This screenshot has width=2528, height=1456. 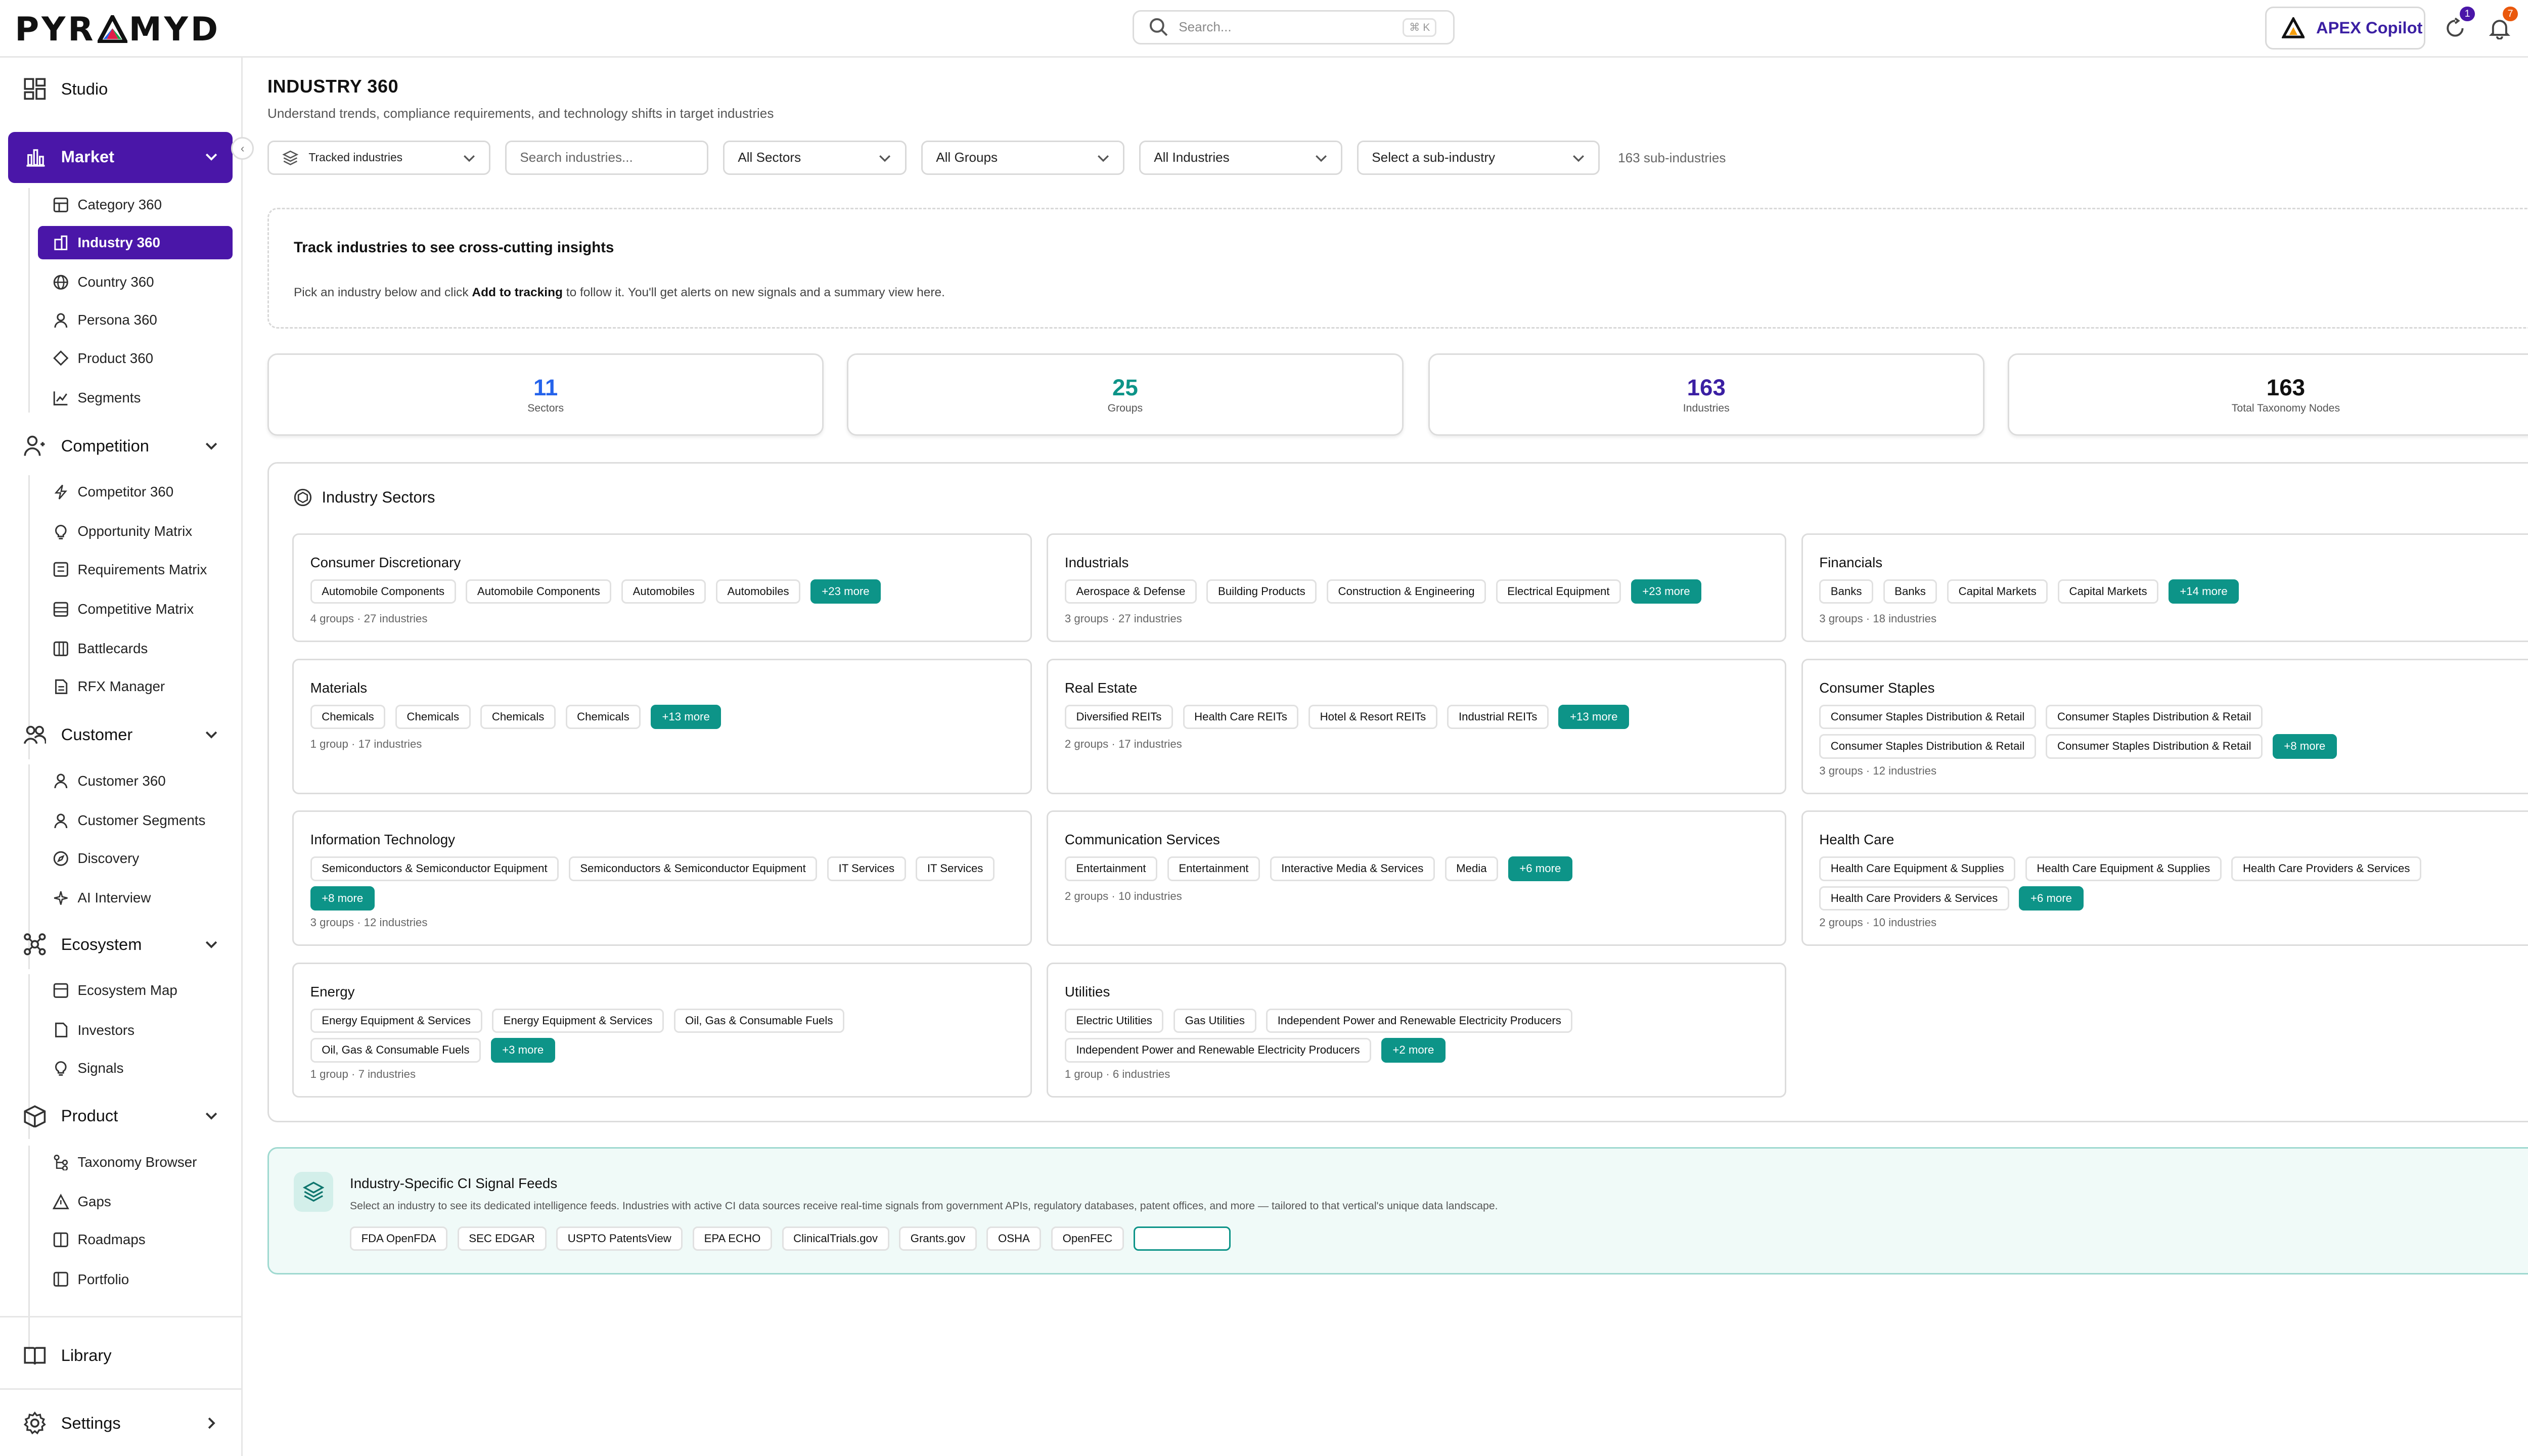 What do you see at coordinates (2203, 591) in the screenshot?
I see `more-industries-chip: +14 more` at bounding box center [2203, 591].